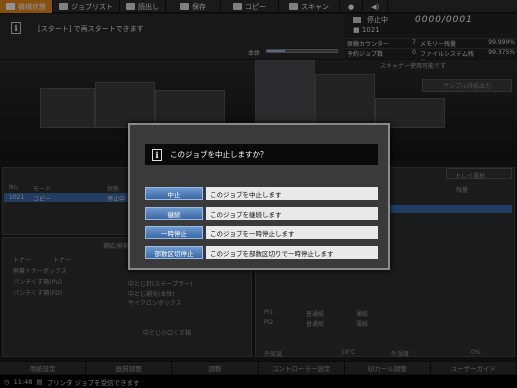  I want to click on dialog-option-continue: 継続 このジョブを継続します, so click(261, 213).